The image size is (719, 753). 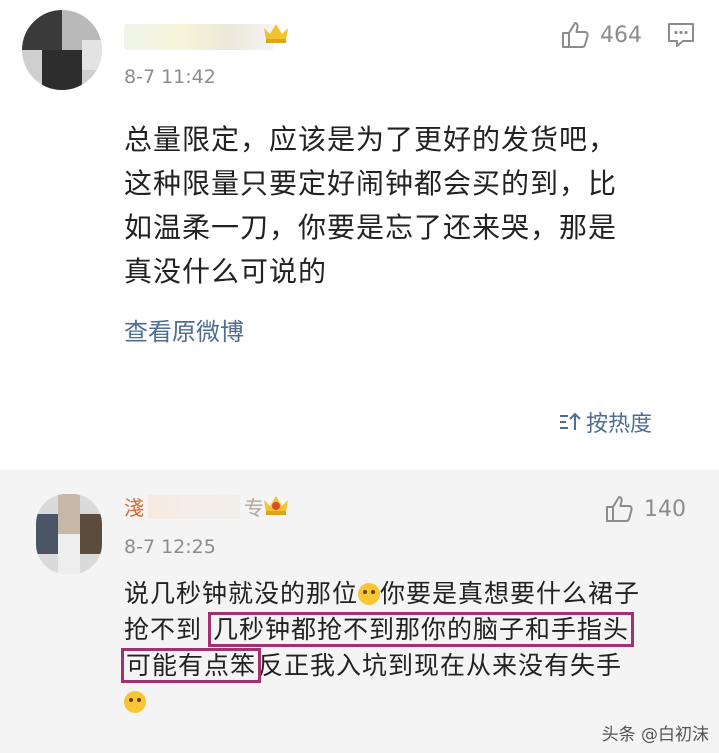 I want to click on comment-line: 这种限量只要定好闹钟都会买的到，比, so click(x=371, y=183).